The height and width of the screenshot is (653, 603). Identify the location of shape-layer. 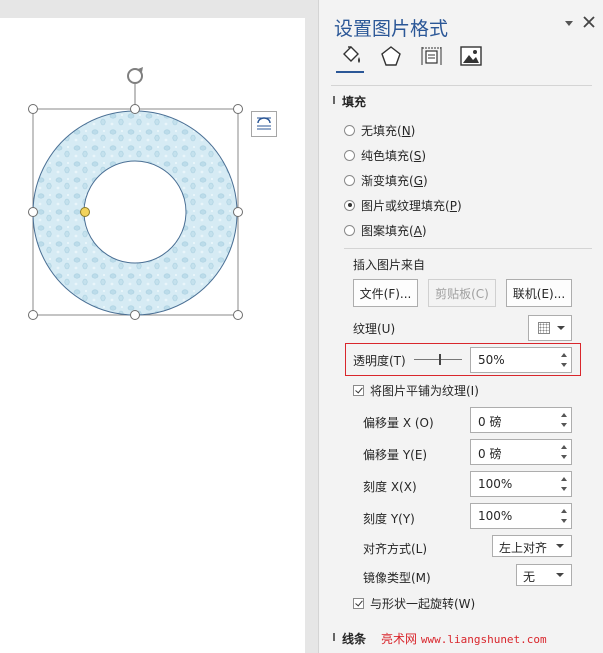
(135, 193).